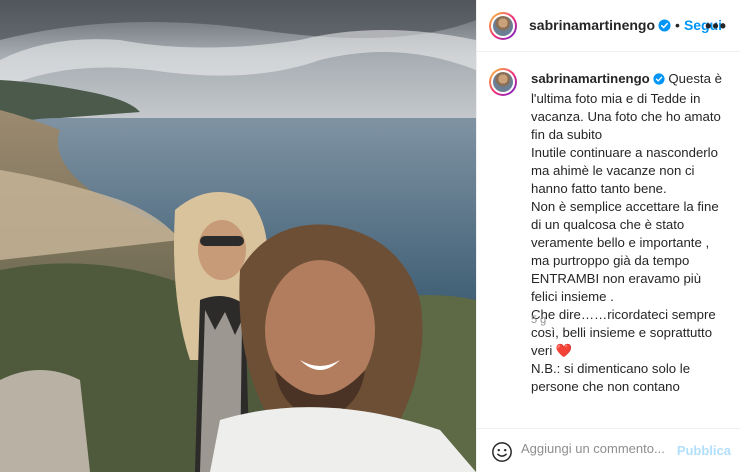 This screenshot has height=472, width=740. I want to click on post-header: sabrinamartinengo • Segui •••, so click(608, 26).